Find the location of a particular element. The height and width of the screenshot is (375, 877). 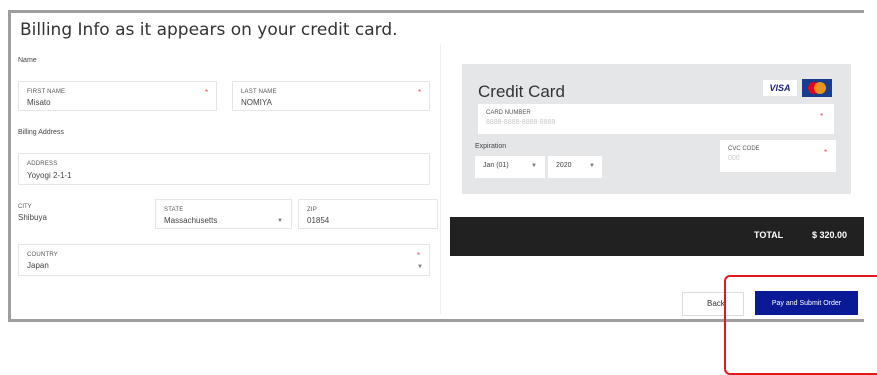

expiration-label: Expiration is located at coordinates (491, 146).